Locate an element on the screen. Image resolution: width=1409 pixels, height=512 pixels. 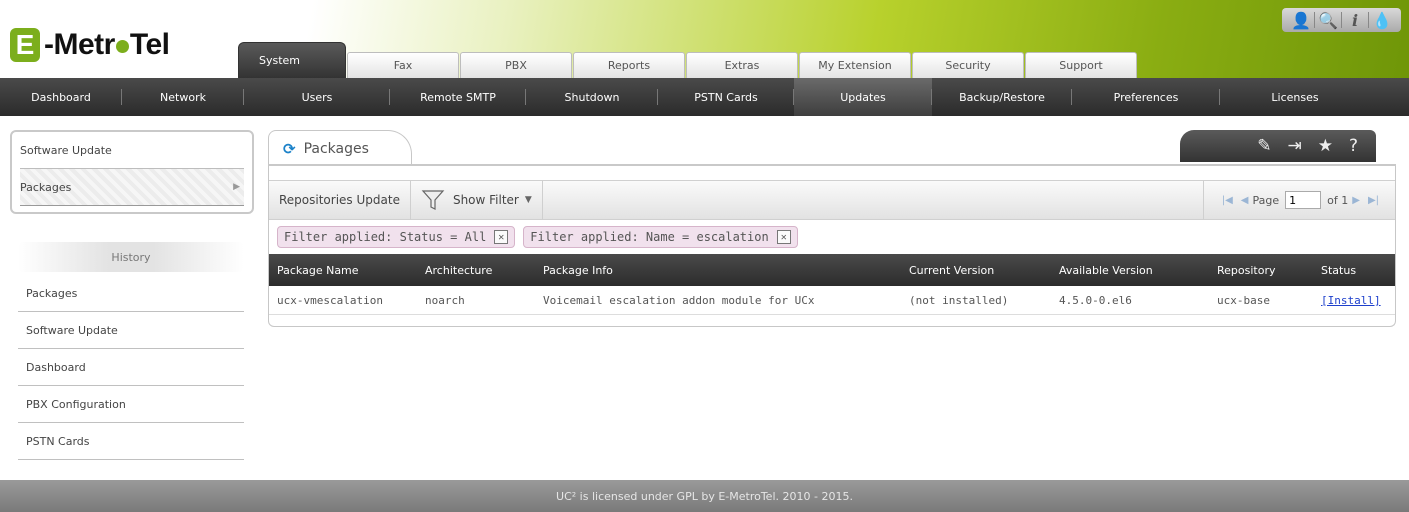
show-filter-label: Show Filter is located at coordinates (485, 200).